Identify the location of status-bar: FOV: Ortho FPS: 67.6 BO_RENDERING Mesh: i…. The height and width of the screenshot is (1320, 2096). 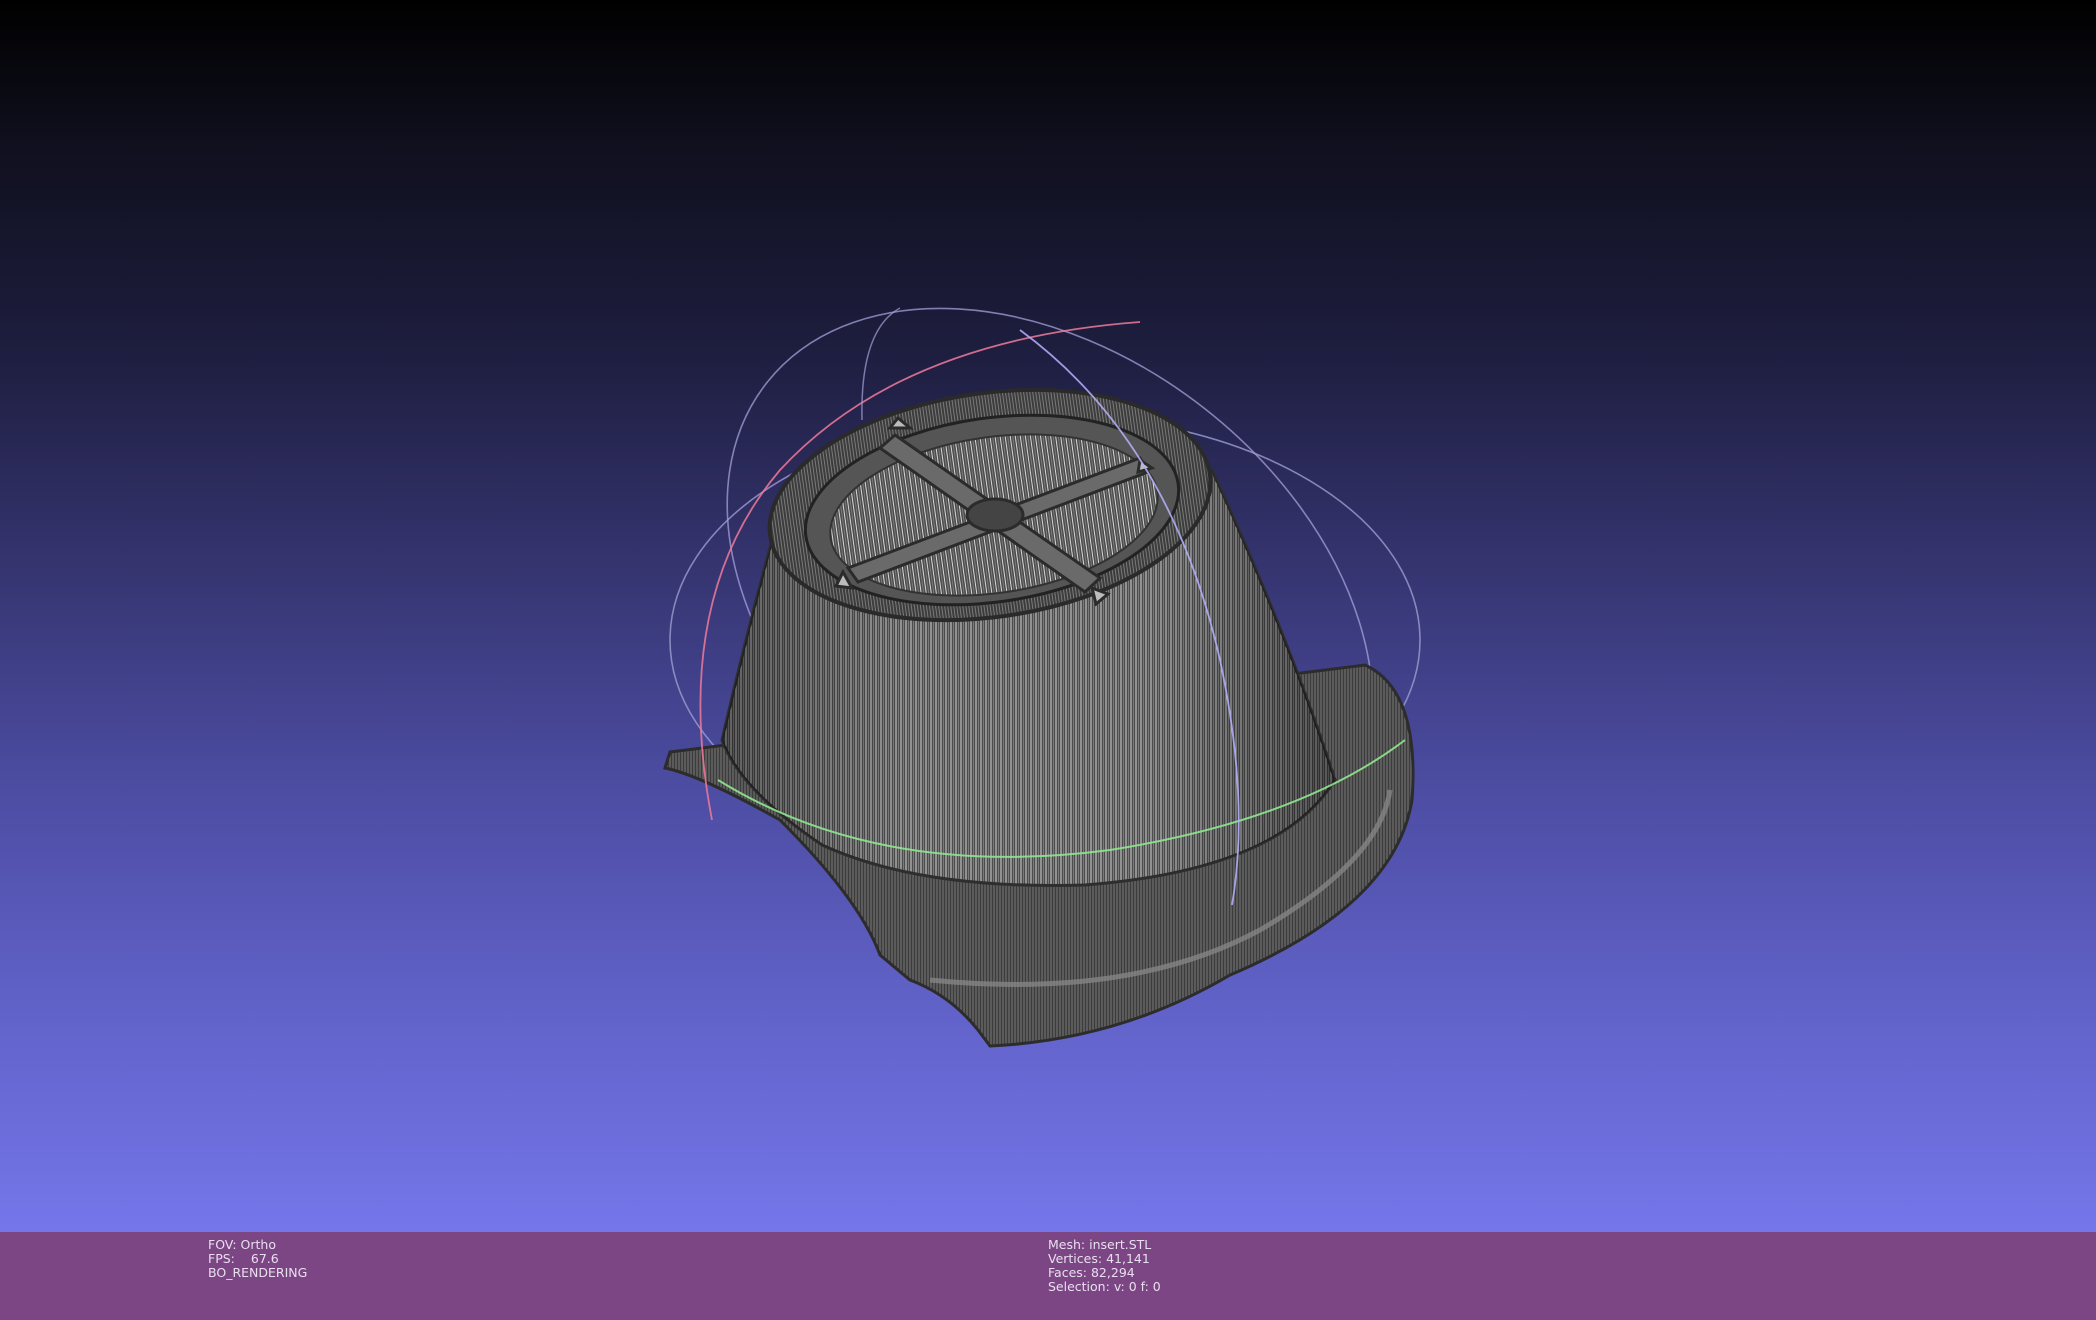
(1048, 1276).